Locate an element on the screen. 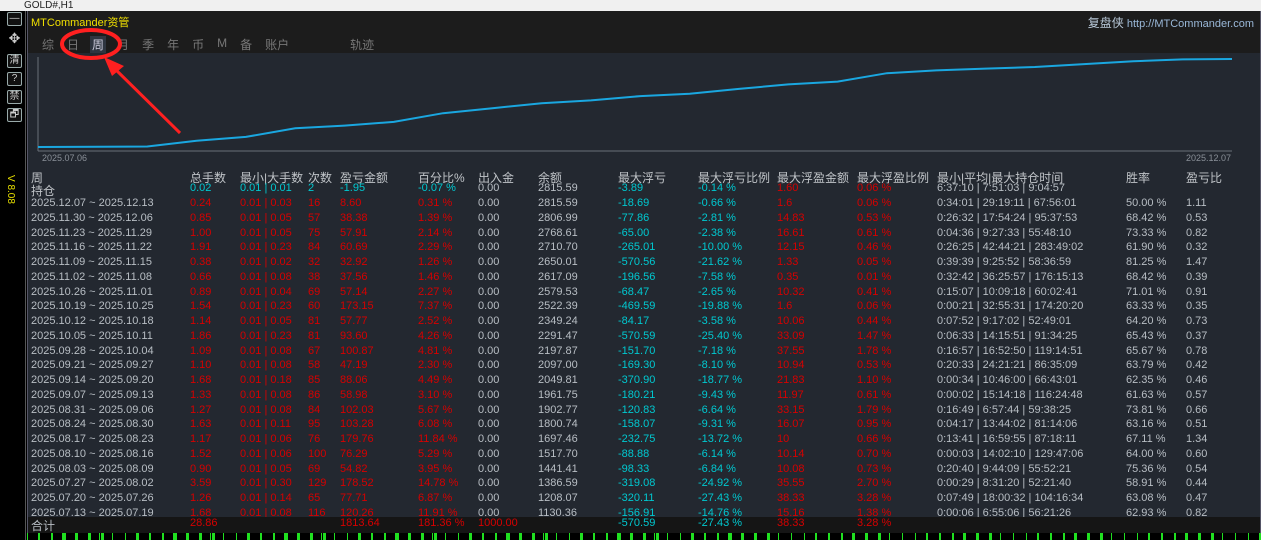 This screenshot has height=540, width=1261. minimize-icon: — is located at coordinates (14, 19).